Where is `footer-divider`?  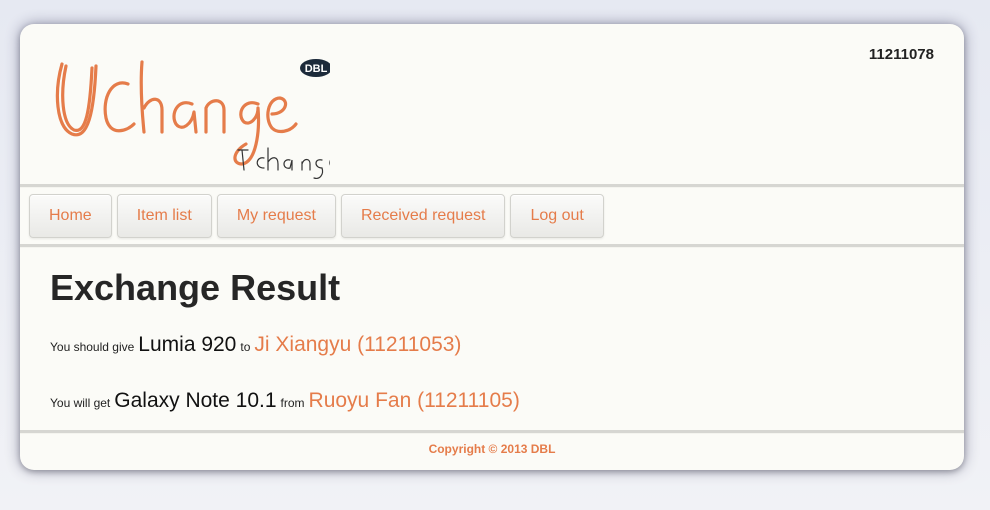
footer-divider is located at coordinates (492, 432).